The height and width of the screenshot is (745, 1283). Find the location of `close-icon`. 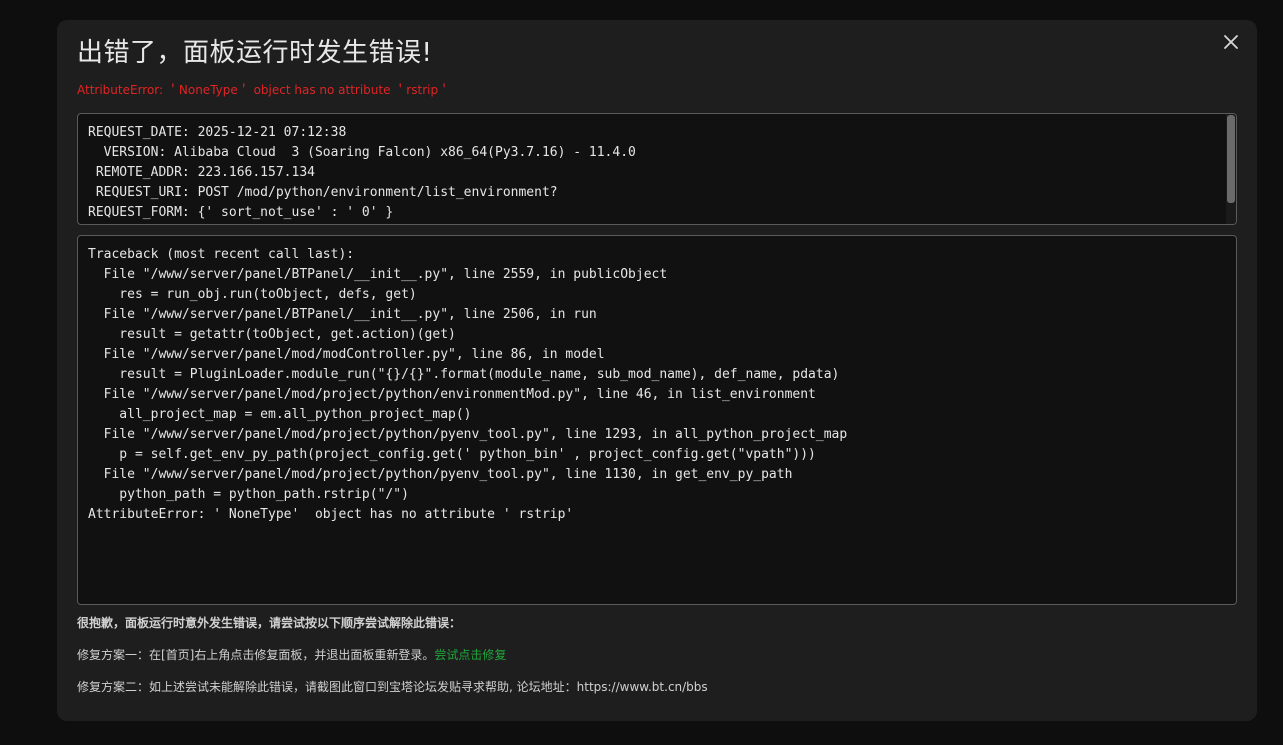

close-icon is located at coordinates (1231, 42).